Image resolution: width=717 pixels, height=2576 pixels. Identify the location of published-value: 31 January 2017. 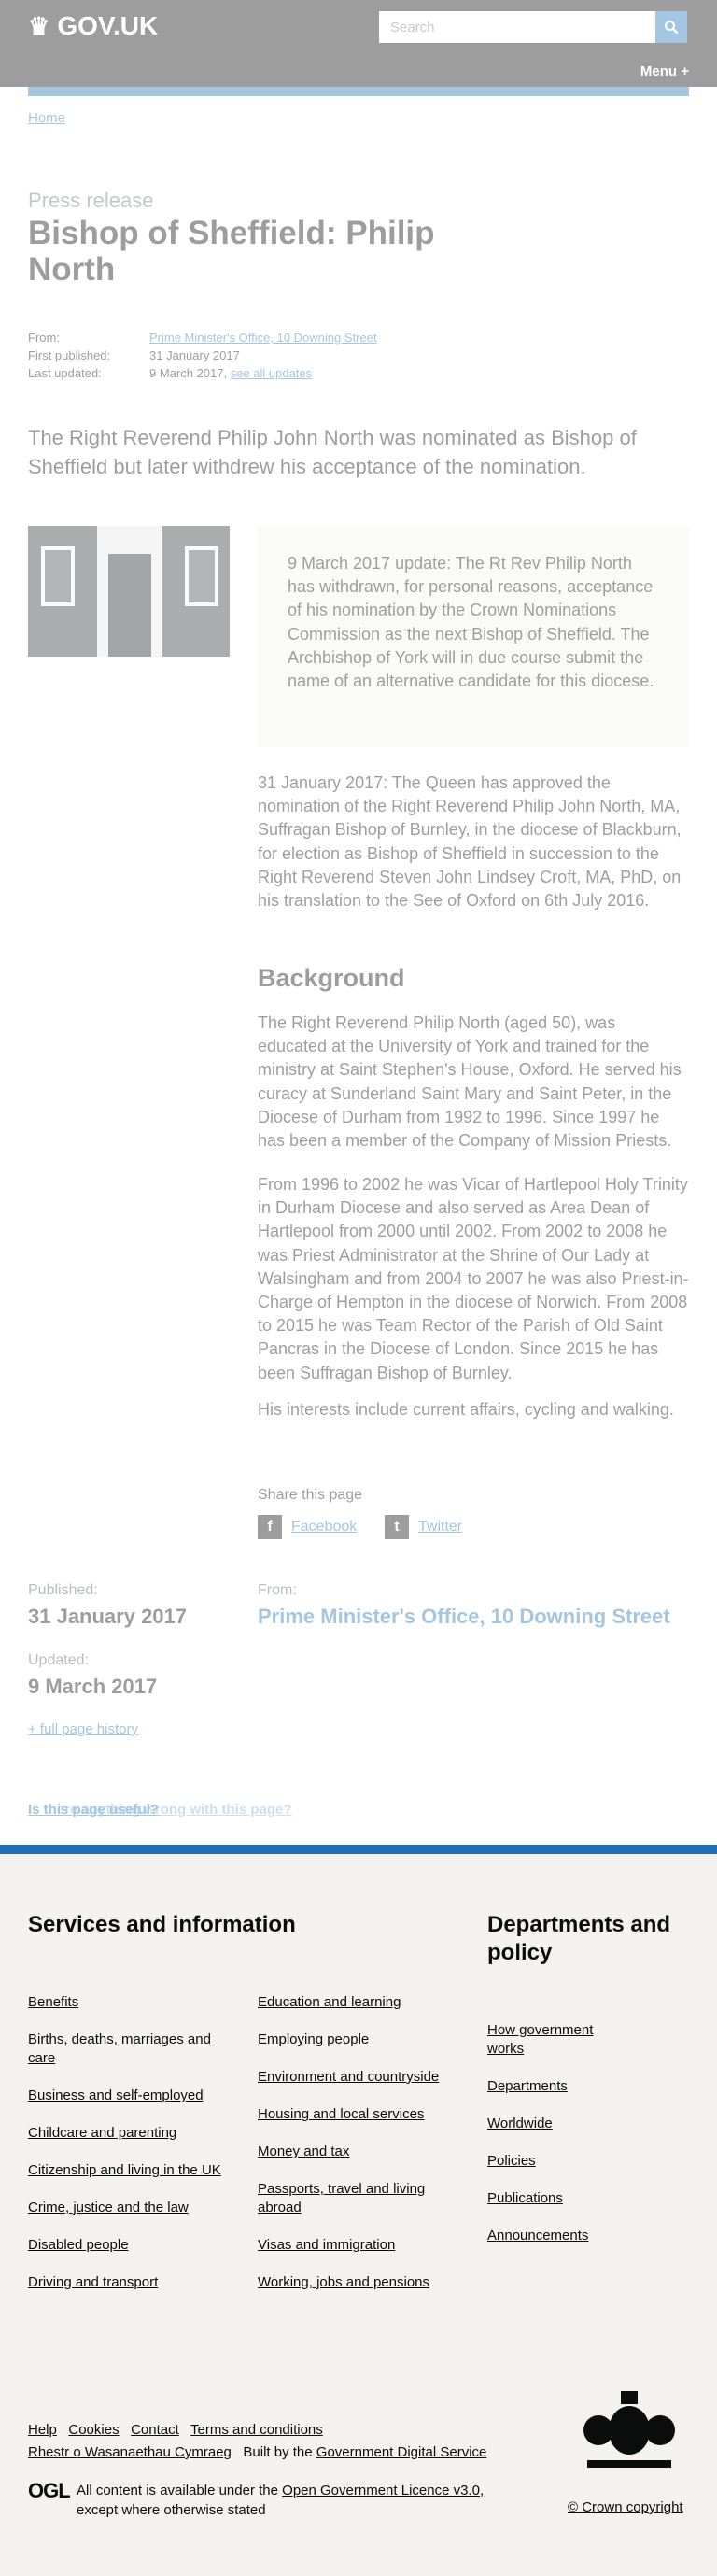
(108, 1616).